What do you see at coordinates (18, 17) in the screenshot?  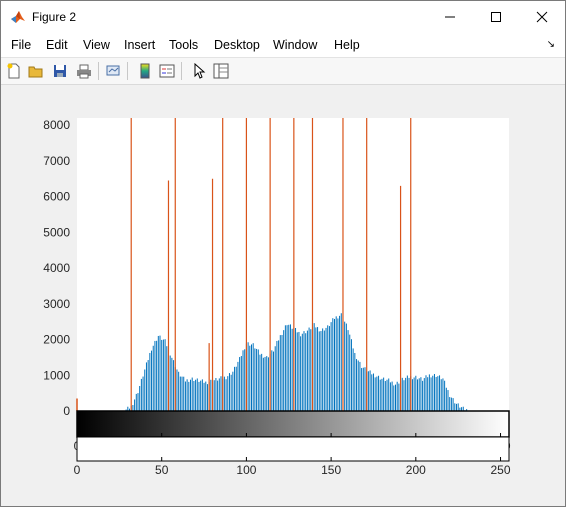 I see `matlab-logo-icon` at bounding box center [18, 17].